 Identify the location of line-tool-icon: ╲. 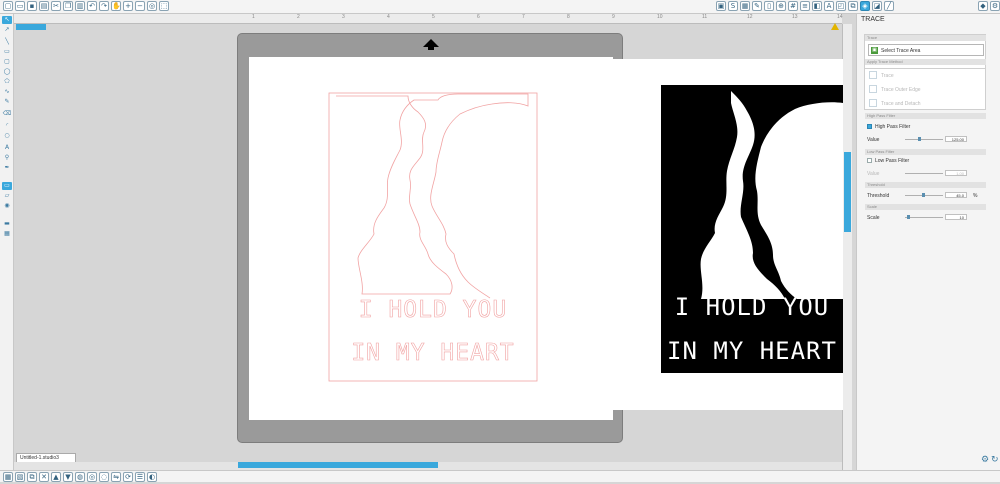
(7, 42).